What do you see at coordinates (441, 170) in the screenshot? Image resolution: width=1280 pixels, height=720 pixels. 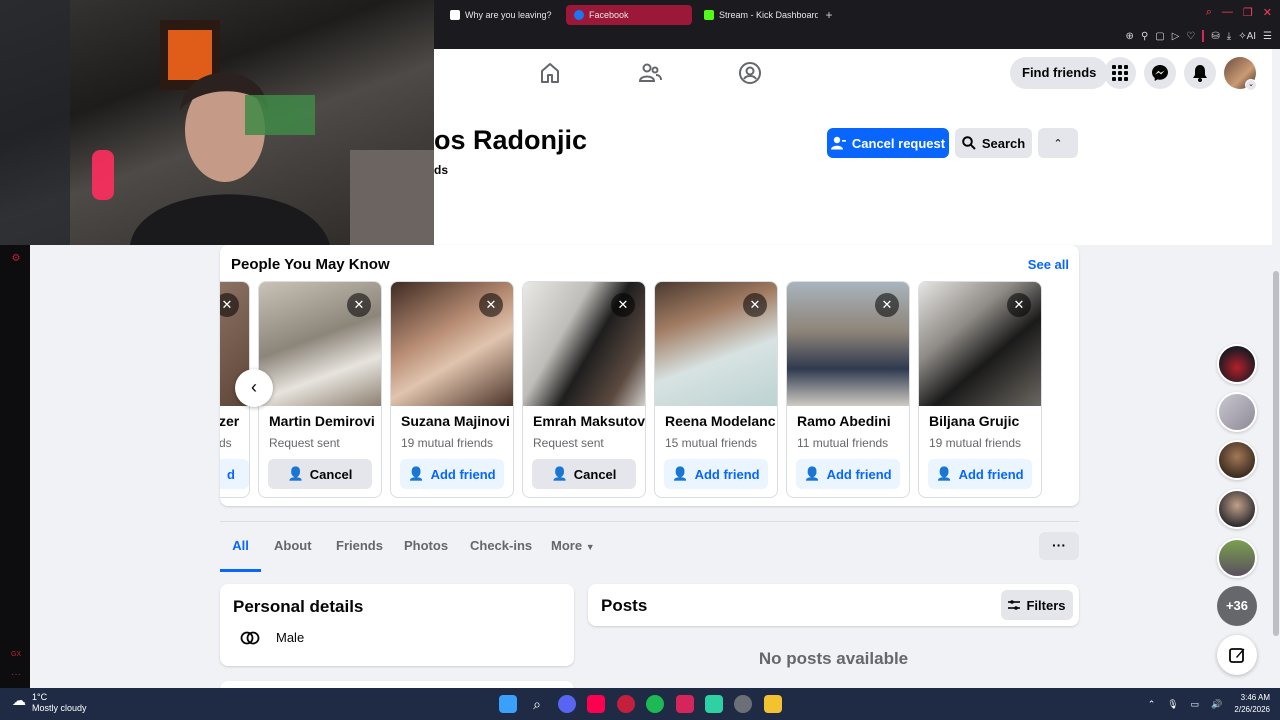 I see `profile-friends-count: ds` at bounding box center [441, 170].